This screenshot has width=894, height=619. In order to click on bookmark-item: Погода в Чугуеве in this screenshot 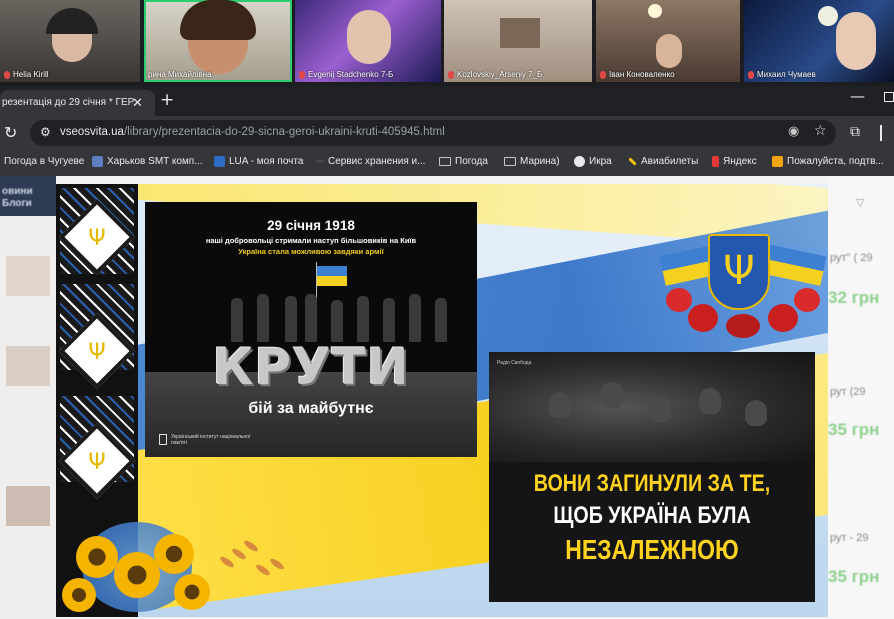, I will do `click(44, 161)`.